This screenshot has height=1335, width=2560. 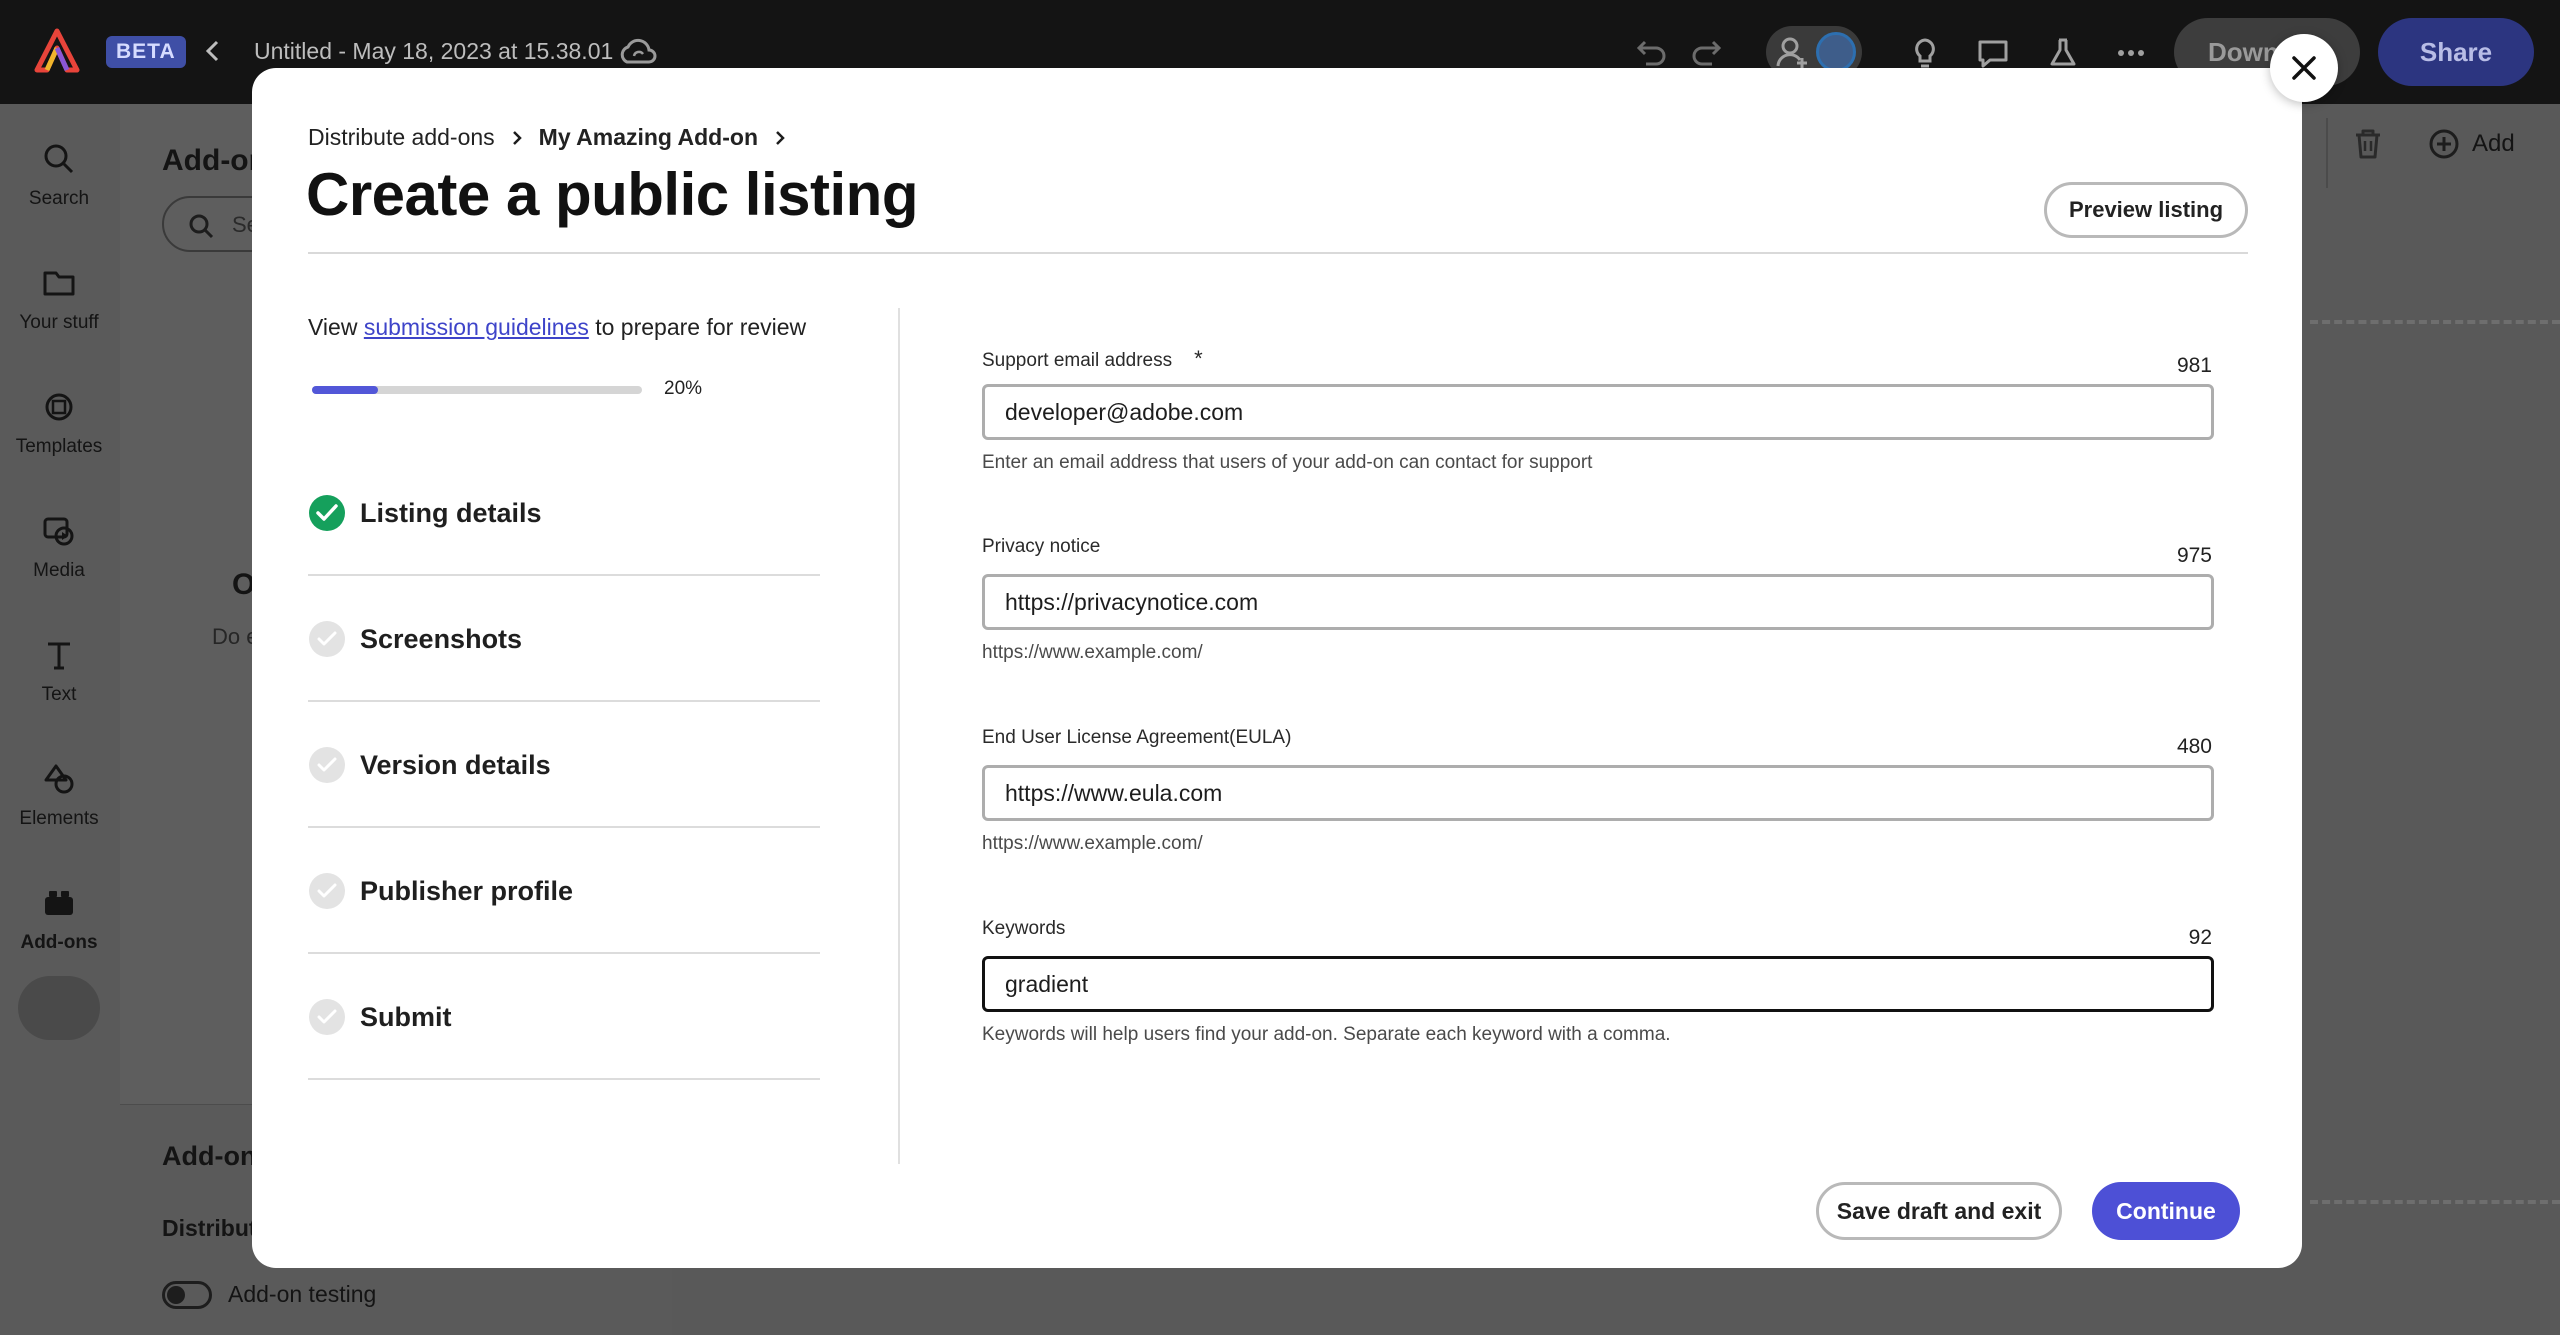 What do you see at coordinates (1137, 737) in the screenshot?
I see `eula-label: End User License Agreement(EULA)` at bounding box center [1137, 737].